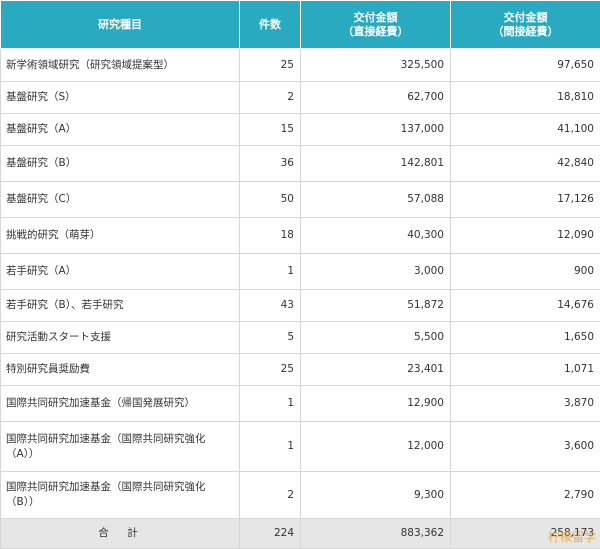 This screenshot has width=600, height=549. Describe the element at coordinates (525, 200) in the screenshot. I see `row-indirect: 17,126` at that location.